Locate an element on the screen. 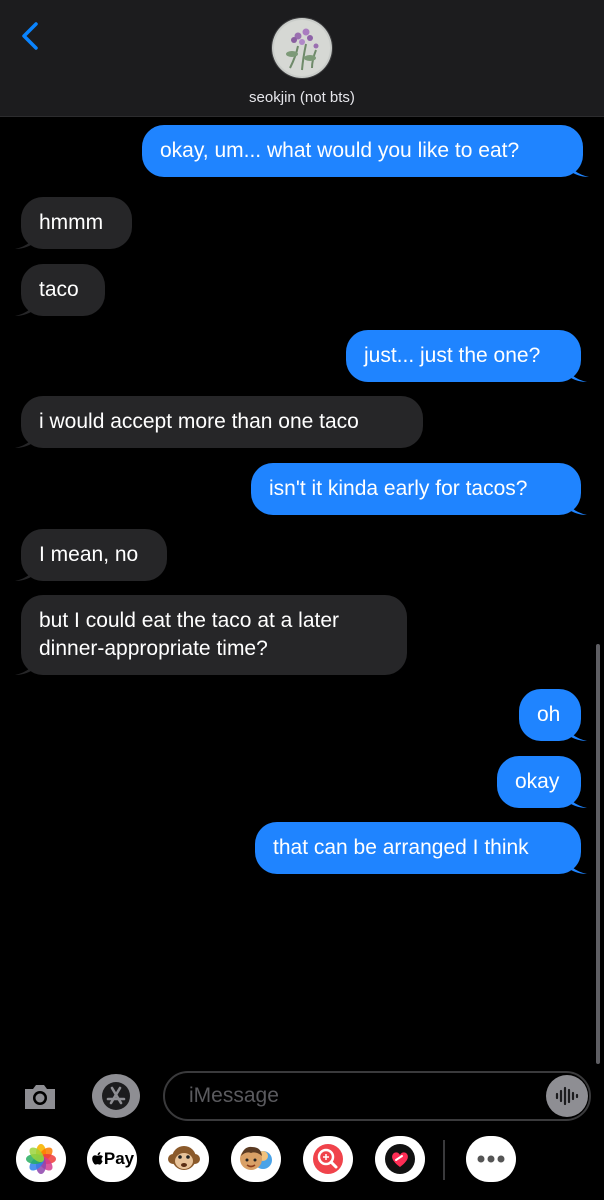 Image resolution: width=604 pixels, height=1200 pixels. app-store-button is located at coordinates (116, 1096).